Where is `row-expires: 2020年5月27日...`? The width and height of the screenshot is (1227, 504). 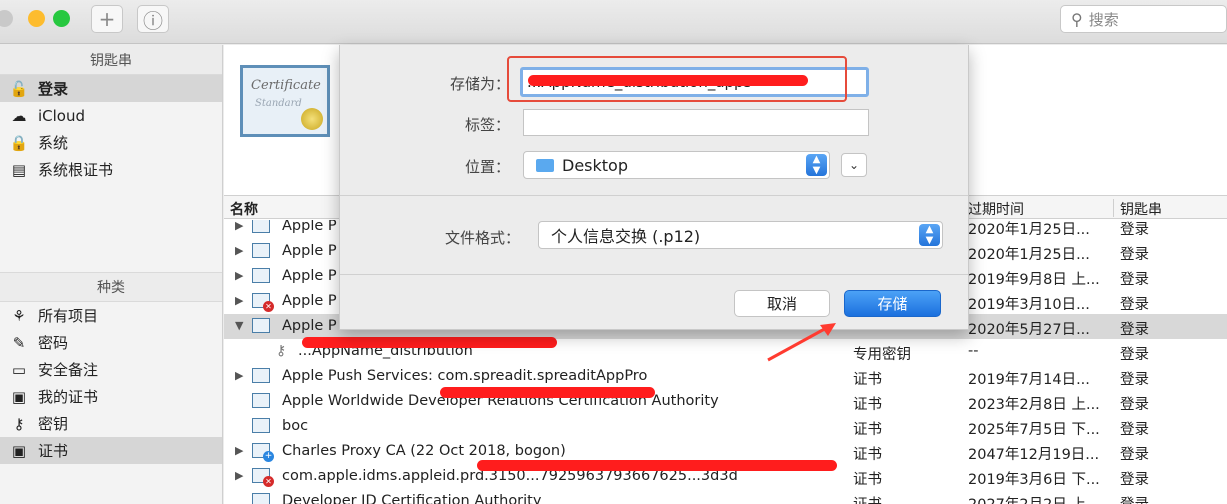
row-expires: 2020年5月27日... is located at coordinates (1029, 330).